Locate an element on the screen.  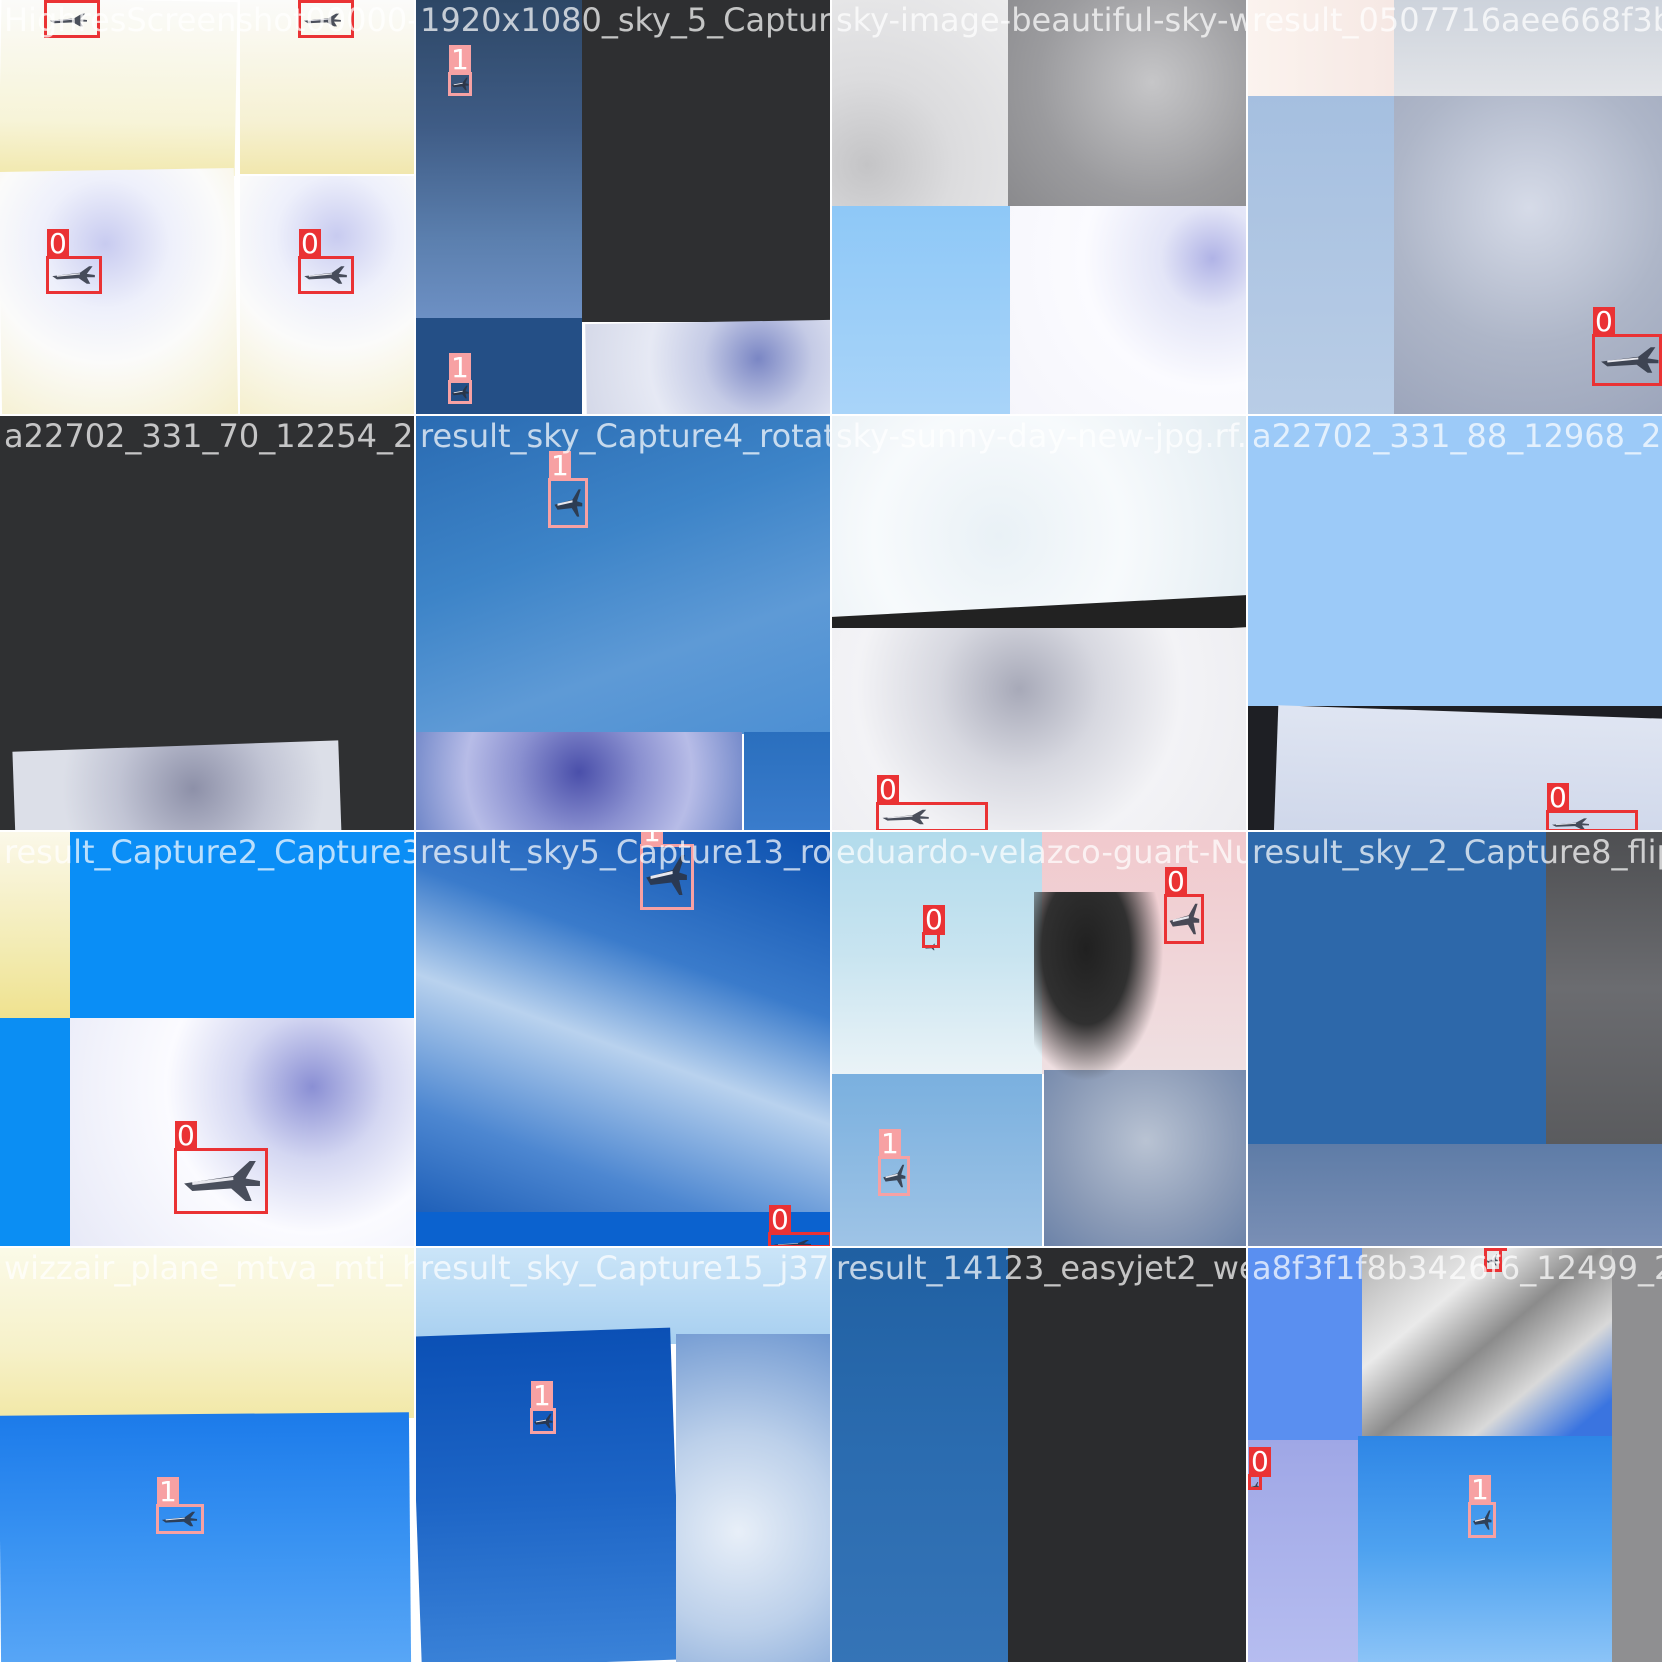
mosaic-tile: 1 result_sky_Capture4_rotated is located at coordinates (624, 624).